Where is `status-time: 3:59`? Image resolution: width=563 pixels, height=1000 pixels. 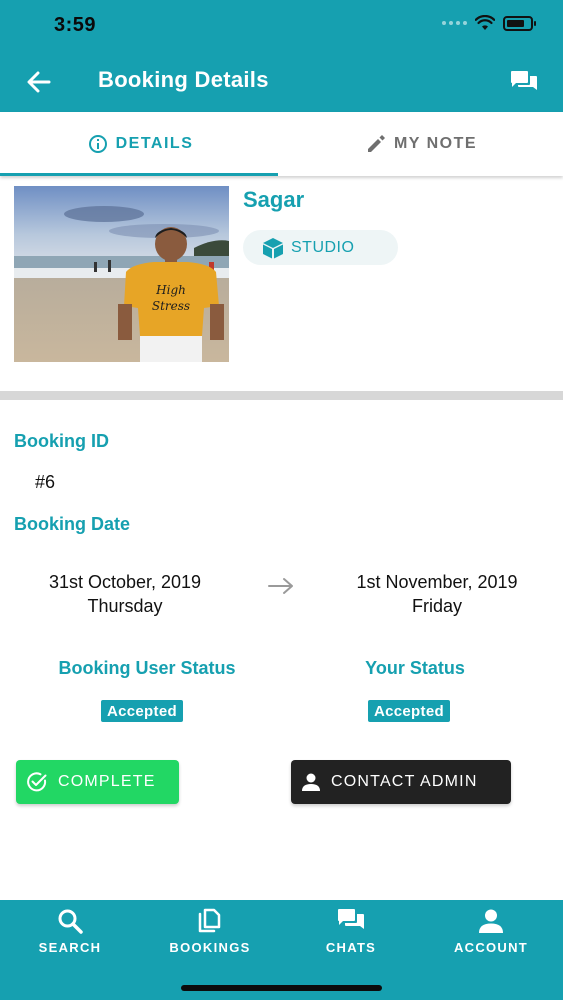 status-time: 3:59 is located at coordinates (75, 25).